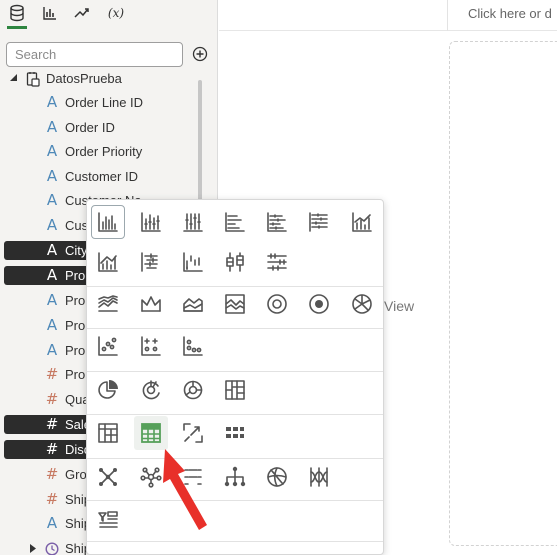 The height and width of the screenshot is (555, 557). I want to click on viz-option-horizontal-percent-bar, so click(319, 222).